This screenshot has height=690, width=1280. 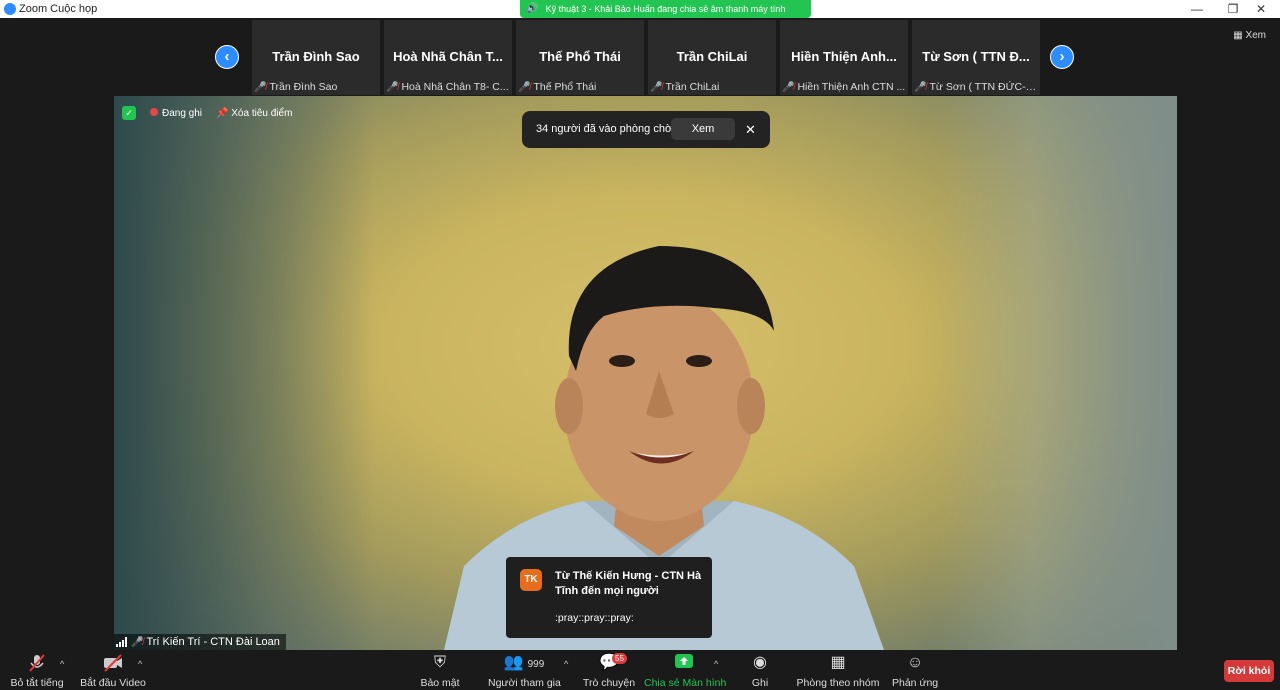 I want to click on signal-bars-icon, so click(x=121, y=642).